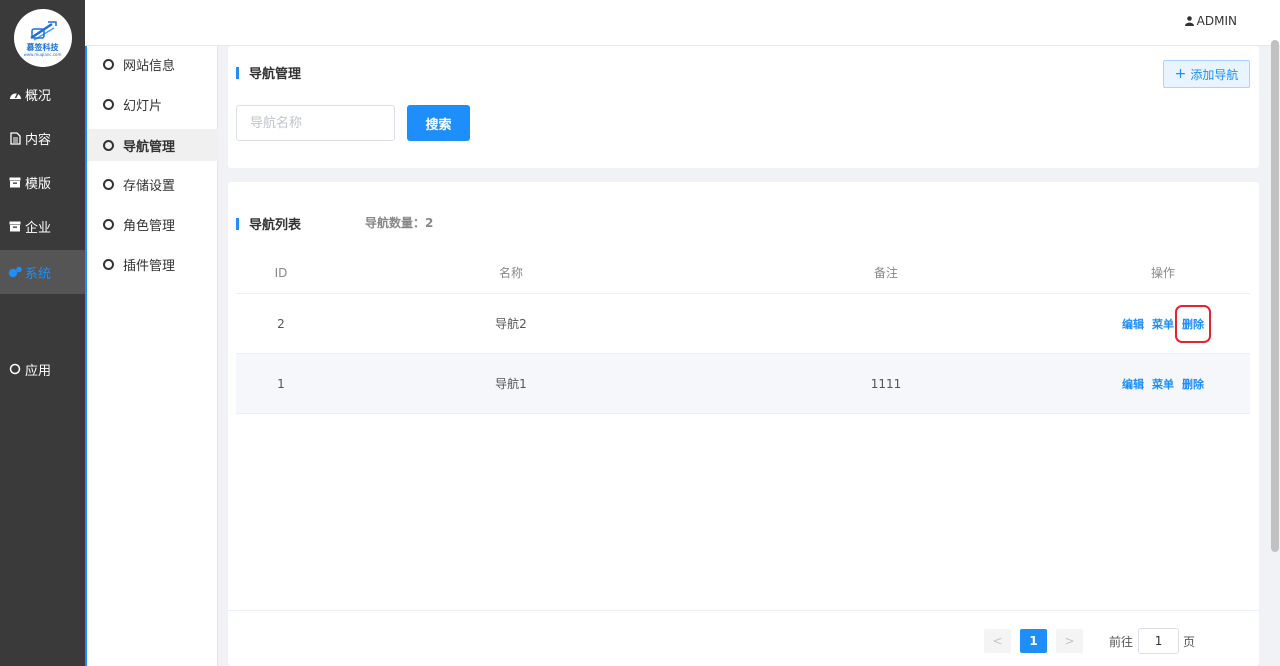 The image size is (1280, 666). What do you see at coordinates (1189, 21) in the screenshot?
I see `user-icon` at bounding box center [1189, 21].